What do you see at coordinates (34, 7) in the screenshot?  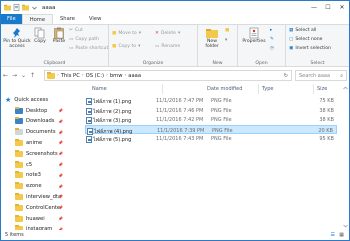 I see `chevron-down-icon` at bounding box center [34, 7].